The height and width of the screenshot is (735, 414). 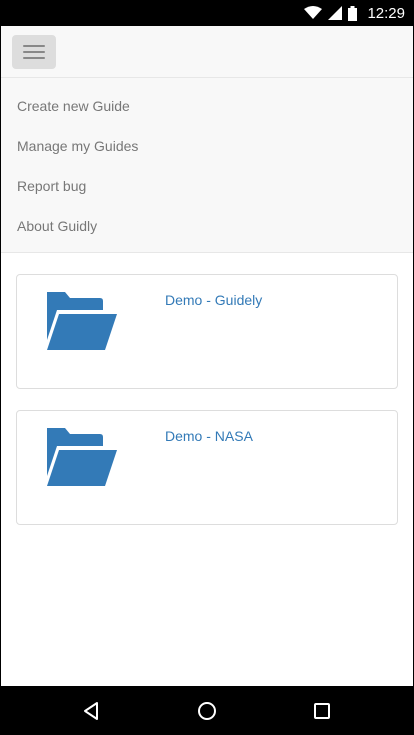 What do you see at coordinates (207, 467) in the screenshot?
I see `guide-card: Demo - NASA` at bounding box center [207, 467].